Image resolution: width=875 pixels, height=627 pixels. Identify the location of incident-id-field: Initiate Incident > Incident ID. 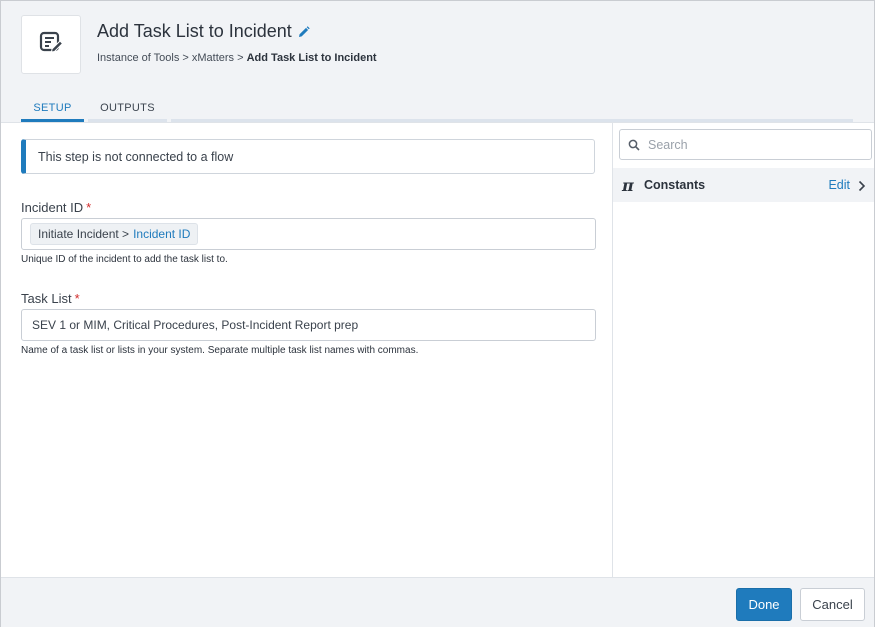
(308, 234).